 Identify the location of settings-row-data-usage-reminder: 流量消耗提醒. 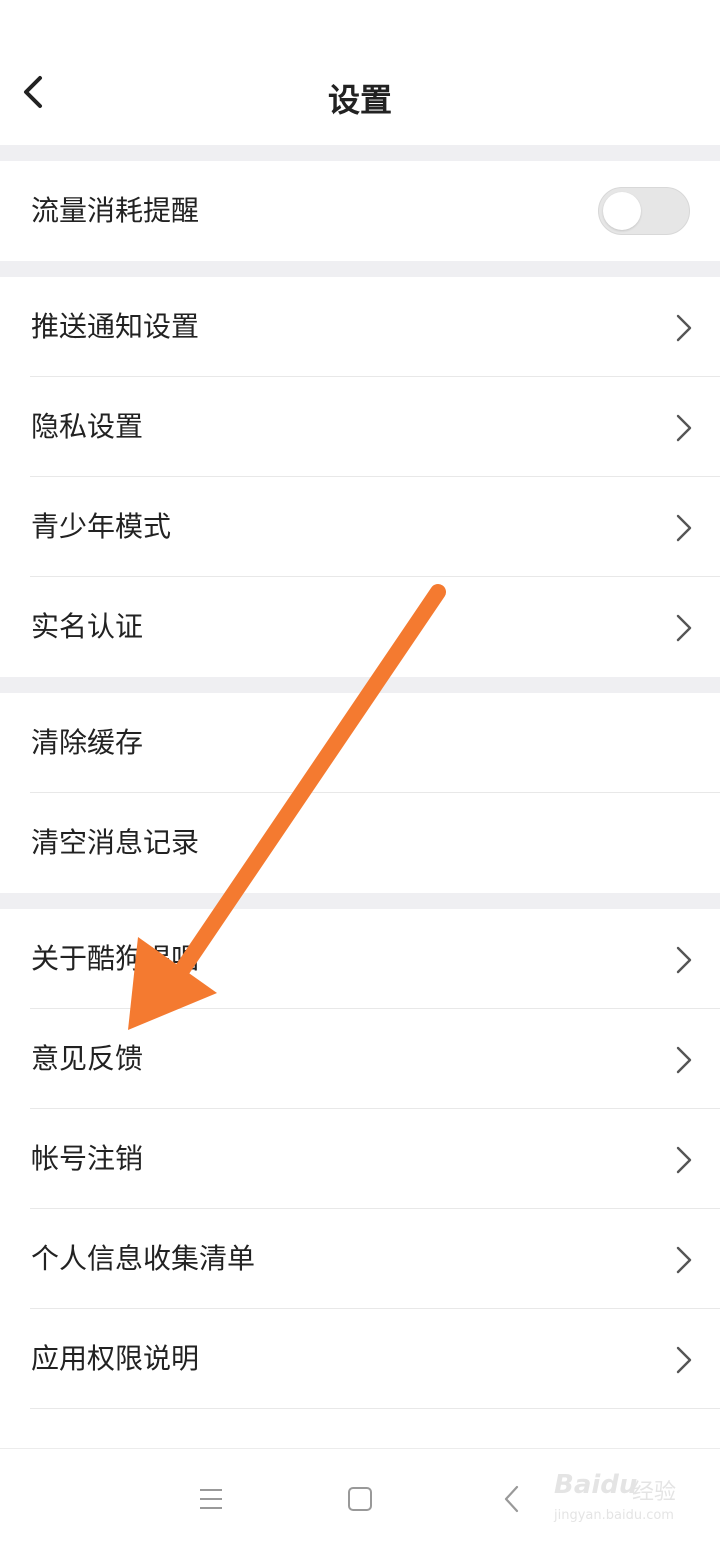
(360, 211).